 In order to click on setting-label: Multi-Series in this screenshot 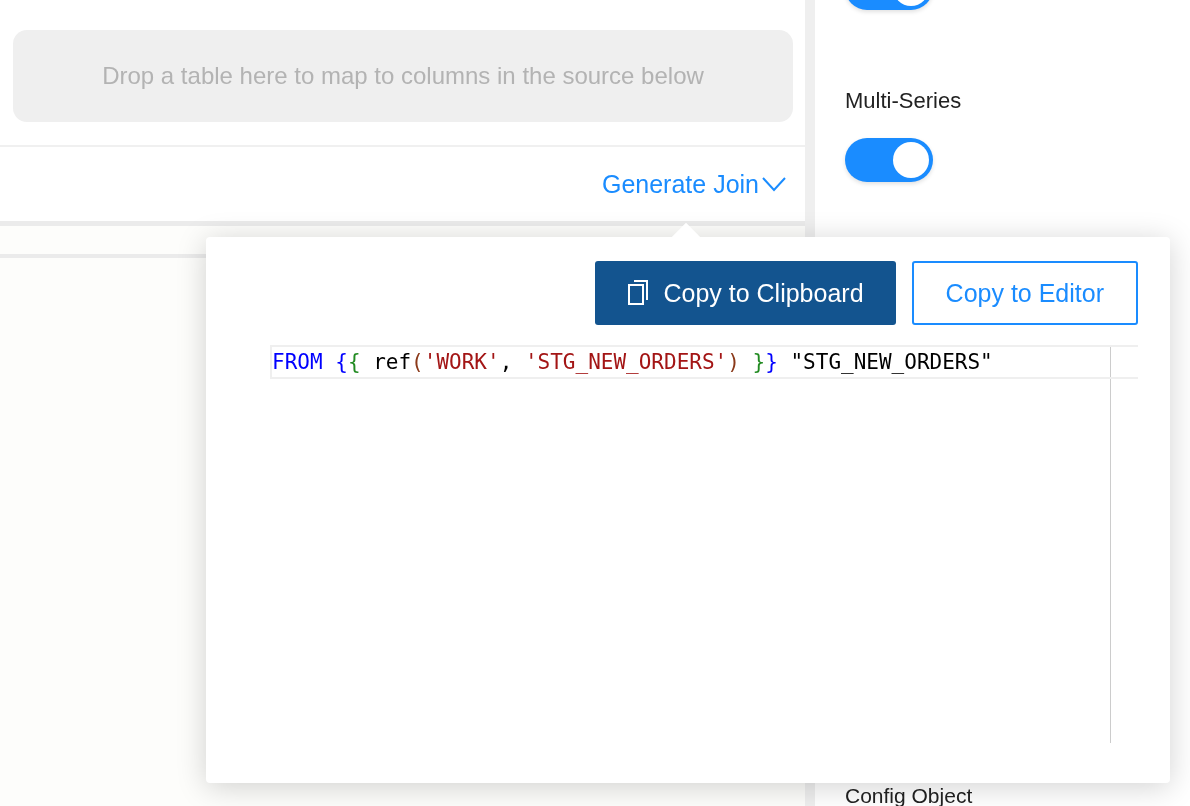, I will do `click(904, 101)`.